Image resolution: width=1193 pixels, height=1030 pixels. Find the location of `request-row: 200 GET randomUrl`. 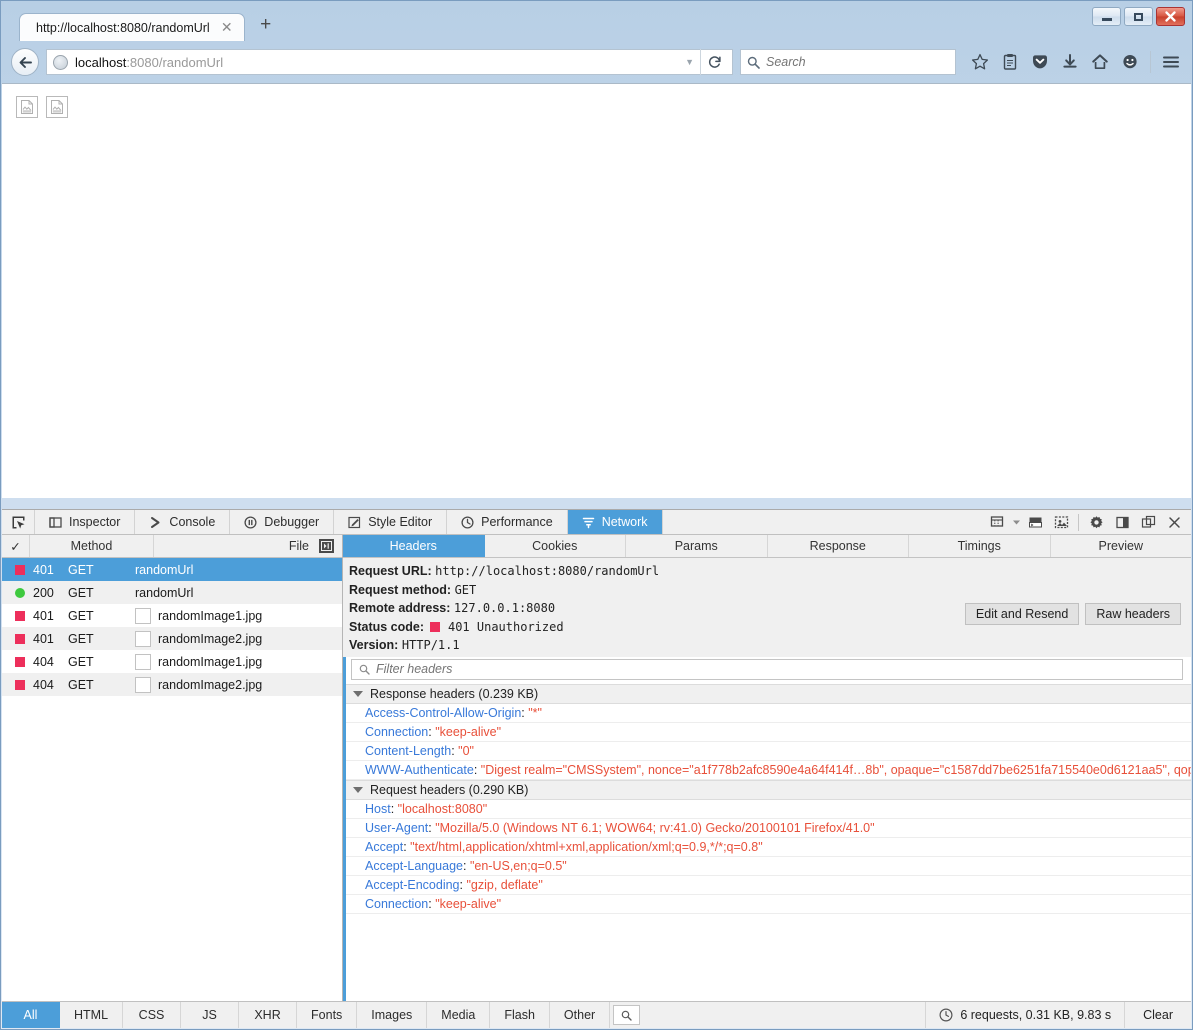

request-row: 200 GET randomUrl is located at coordinates (172, 592).